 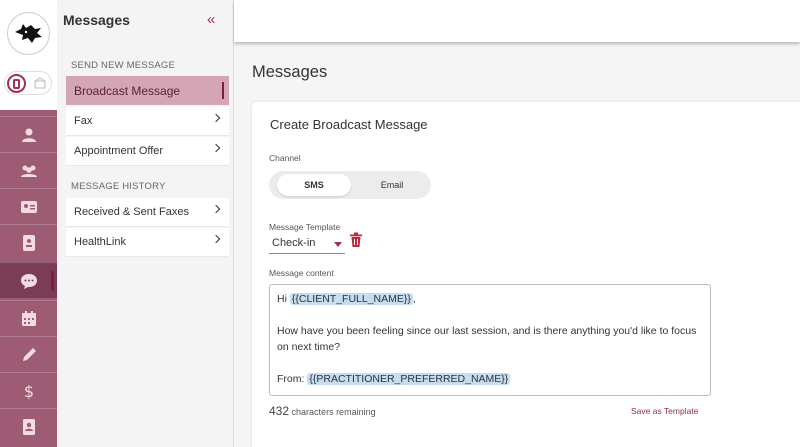 What do you see at coordinates (338, 244) in the screenshot?
I see `dropdown-caret-icon` at bounding box center [338, 244].